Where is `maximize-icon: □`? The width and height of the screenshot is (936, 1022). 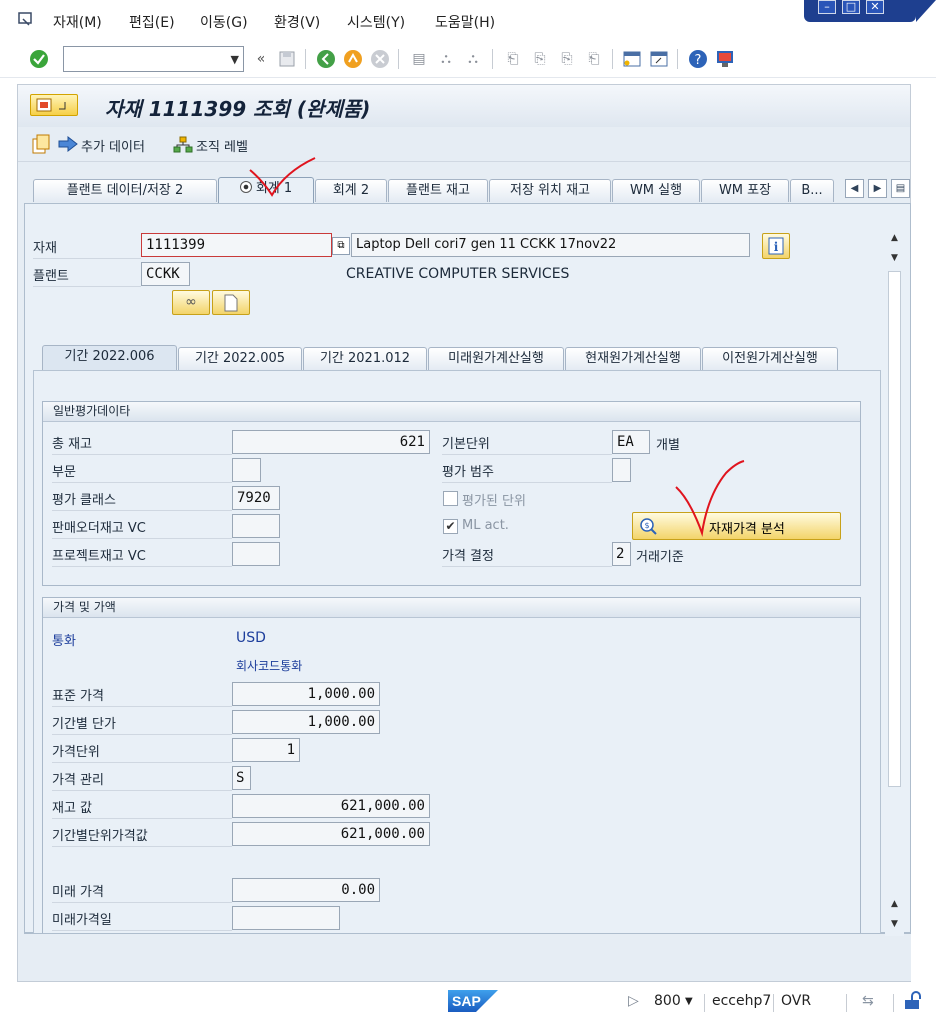
maximize-icon: □ is located at coordinates (851, 7).